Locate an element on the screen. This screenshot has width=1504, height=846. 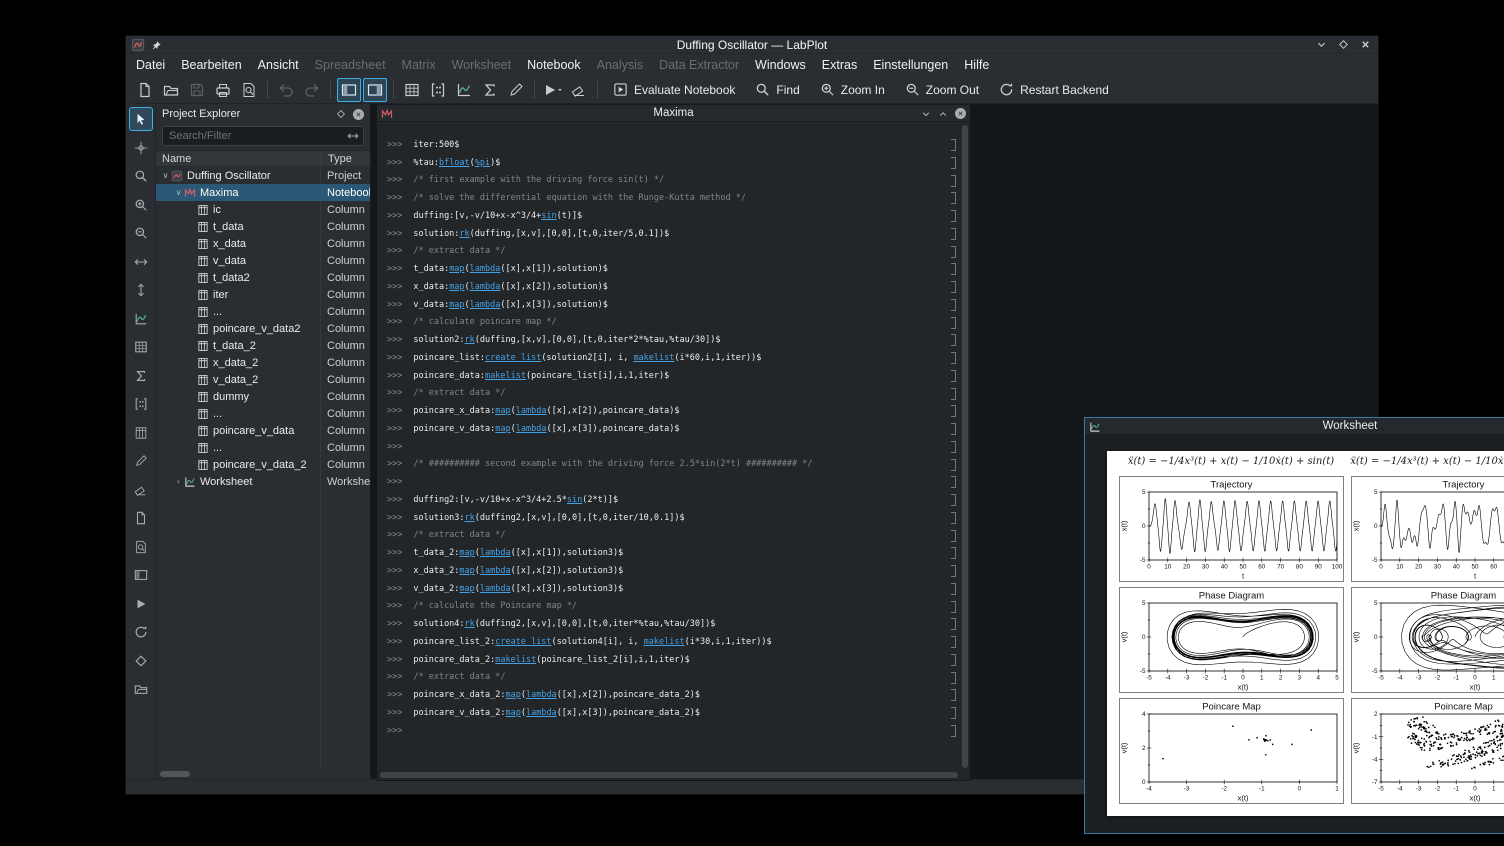
toggle-project-explorer-button is located at coordinates (349, 89).